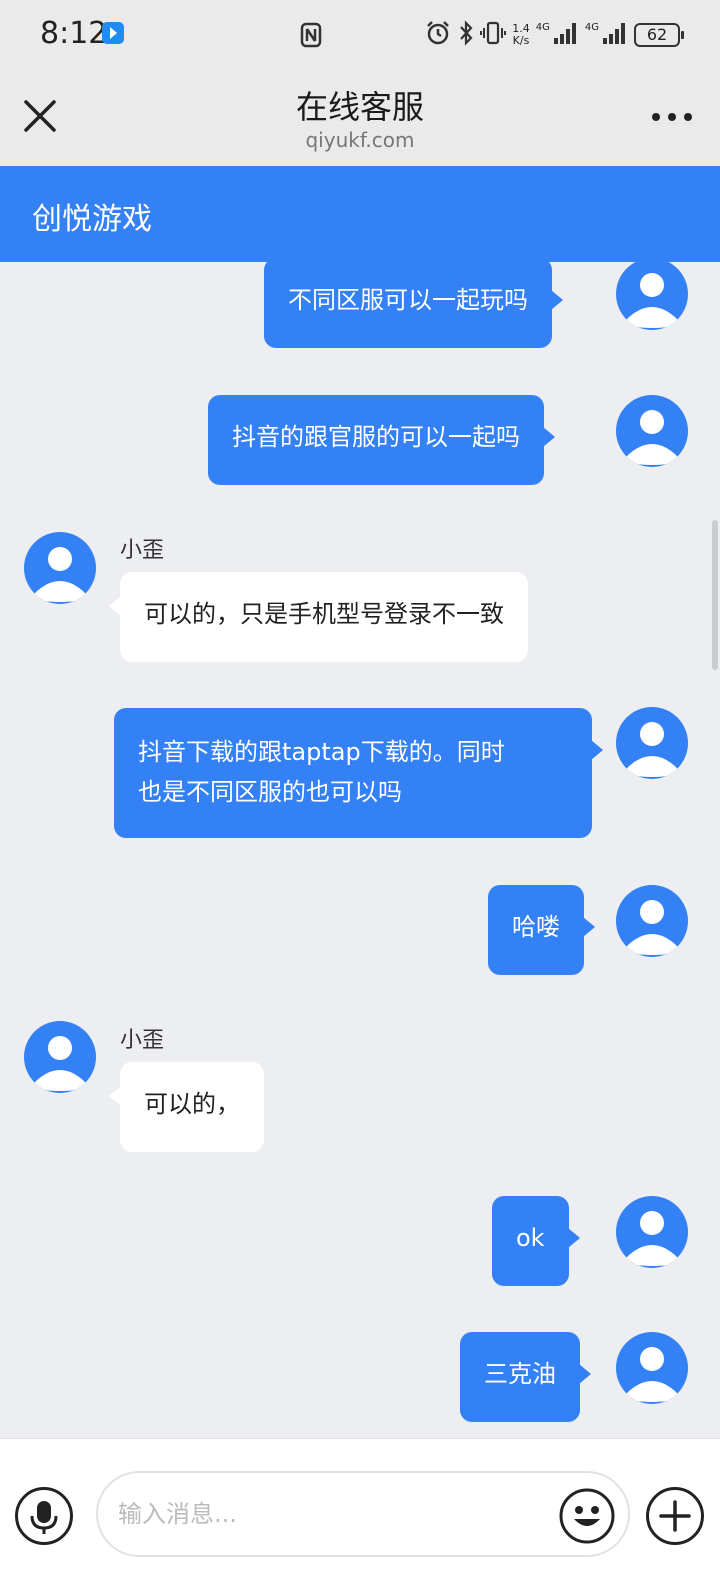 Image resolution: width=720 pixels, height=1588 pixels. What do you see at coordinates (359, 107) in the screenshot?
I see `page-title: 在线客服` at bounding box center [359, 107].